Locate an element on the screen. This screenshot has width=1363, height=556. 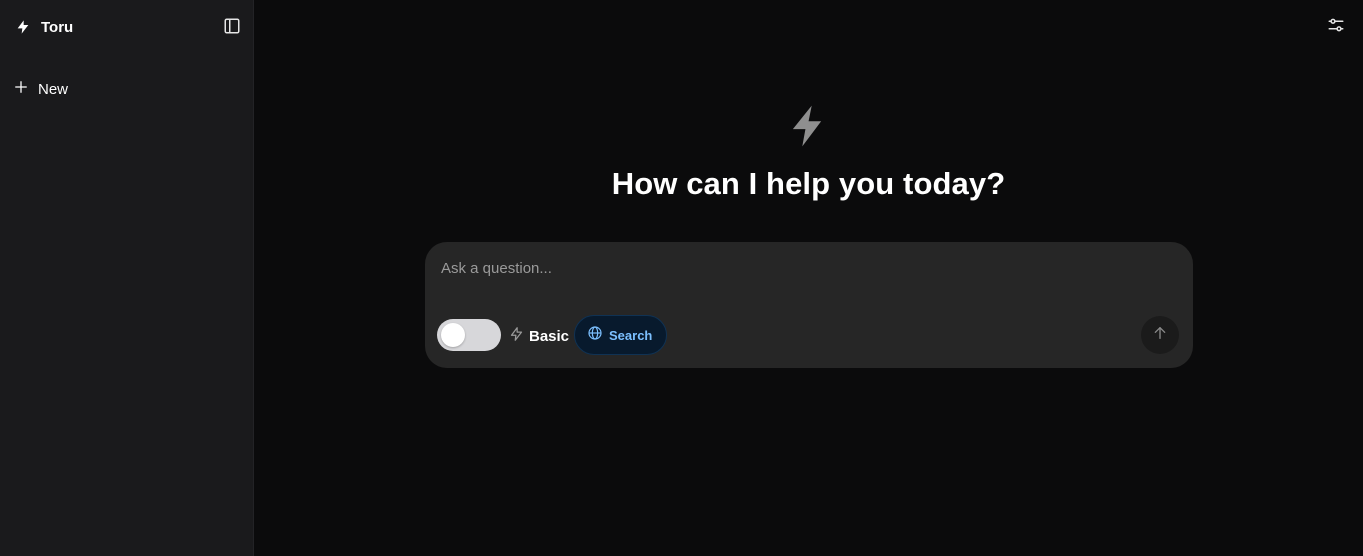
page-title: How can I help you today? is located at coordinates (808, 183).